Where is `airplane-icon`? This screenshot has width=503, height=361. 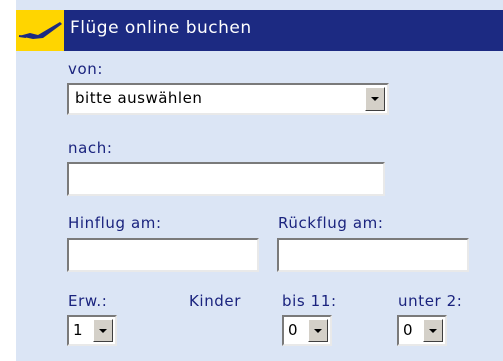
airplane-icon is located at coordinates (40, 30).